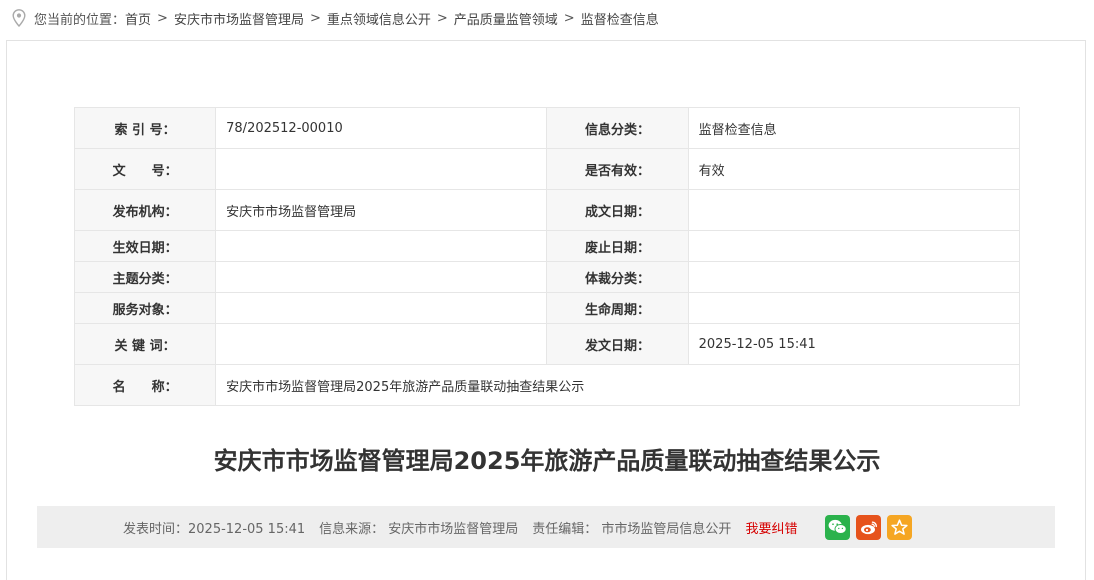  What do you see at coordinates (617, 277) in the screenshot?
I see `genre-label: 体裁分类：` at bounding box center [617, 277].